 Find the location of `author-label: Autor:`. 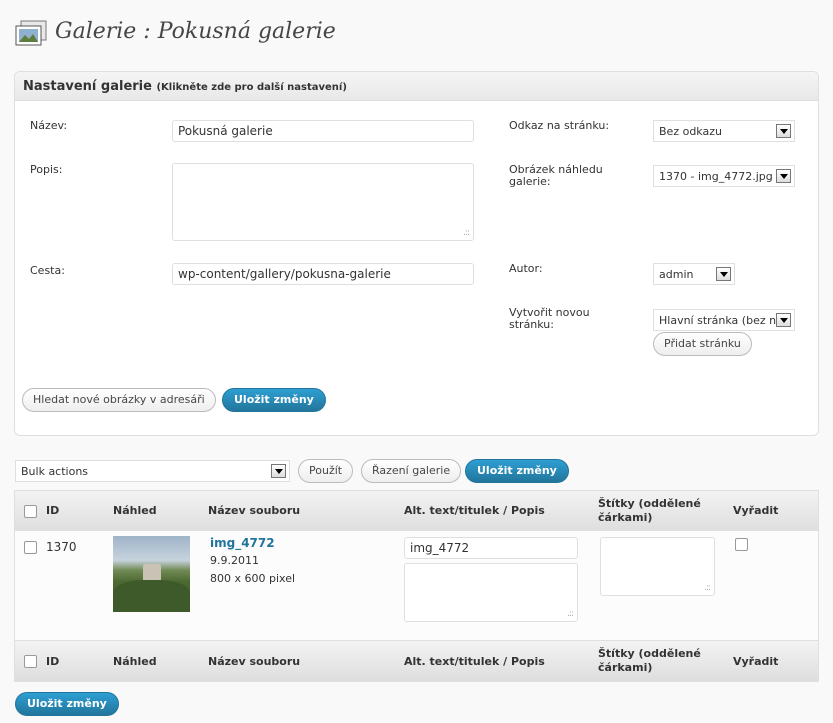

author-label: Autor: is located at coordinates (526, 268).